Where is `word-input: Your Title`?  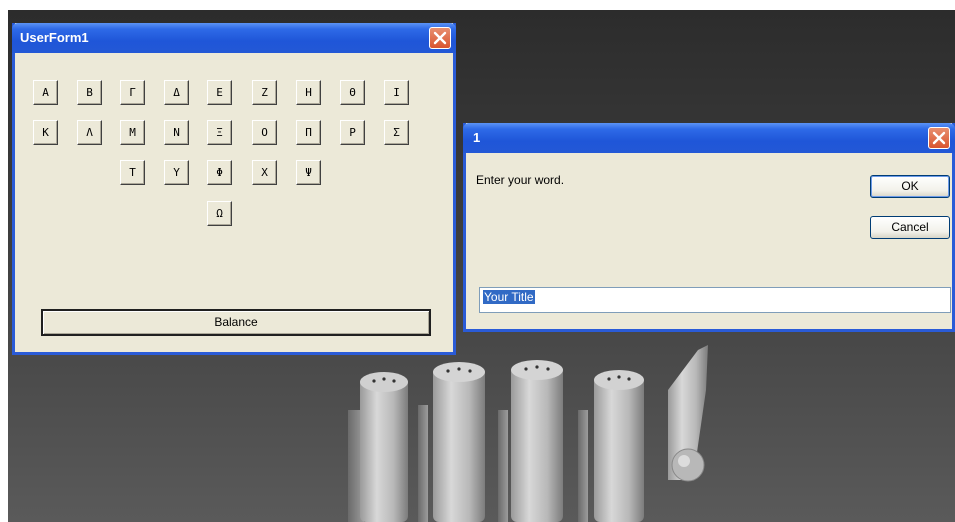 word-input: Your Title is located at coordinates (715, 300).